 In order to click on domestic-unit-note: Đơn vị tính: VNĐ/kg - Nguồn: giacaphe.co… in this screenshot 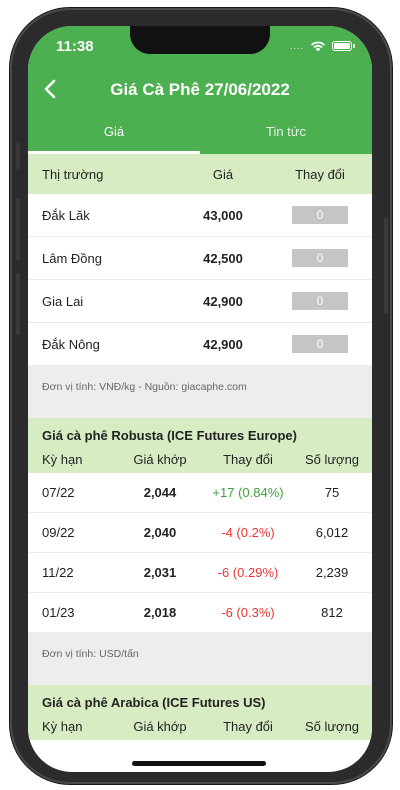, I will do `click(200, 392)`.